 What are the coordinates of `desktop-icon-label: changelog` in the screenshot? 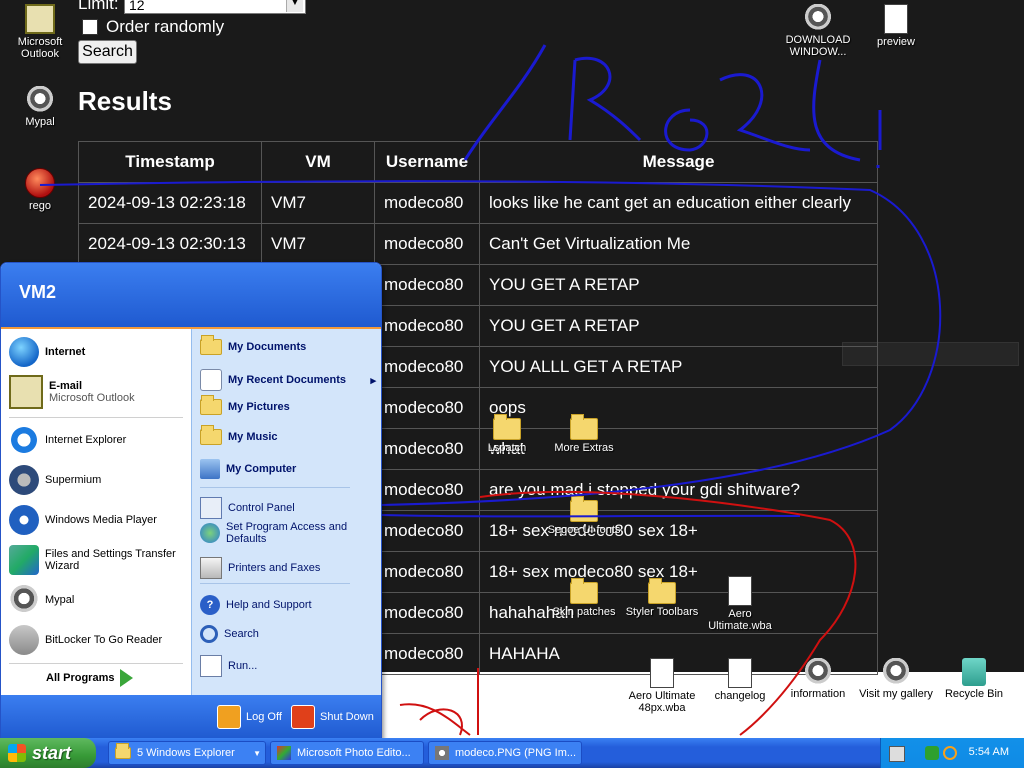 It's located at (740, 696).